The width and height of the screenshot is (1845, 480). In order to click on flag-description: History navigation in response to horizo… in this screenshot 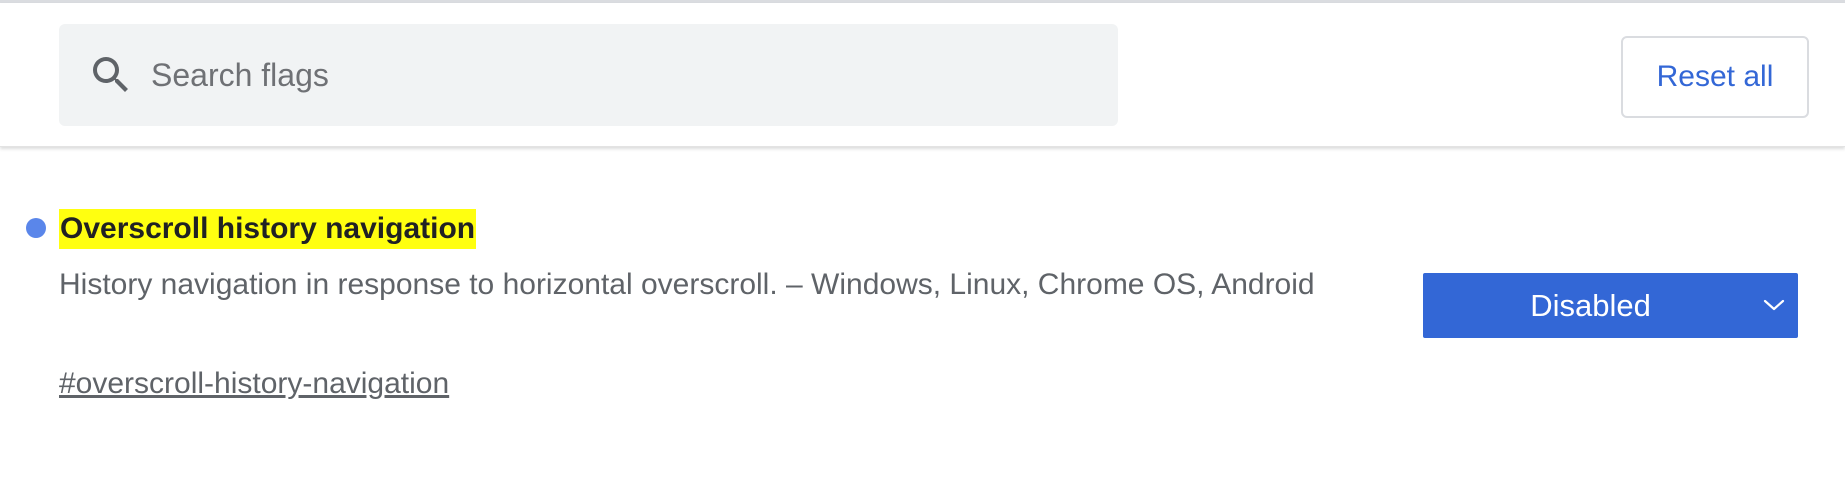, I will do `click(687, 284)`.